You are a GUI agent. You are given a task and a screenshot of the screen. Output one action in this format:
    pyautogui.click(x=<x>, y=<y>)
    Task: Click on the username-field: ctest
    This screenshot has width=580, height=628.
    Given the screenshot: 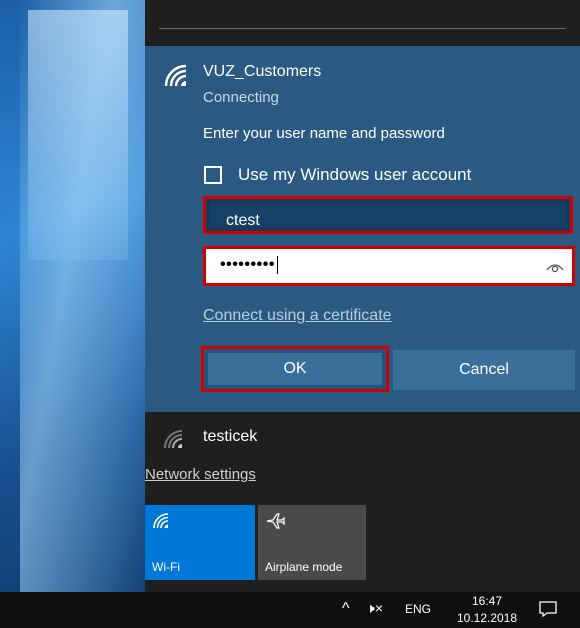 What is the action you would take?
    pyautogui.click(x=388, y=216)
    